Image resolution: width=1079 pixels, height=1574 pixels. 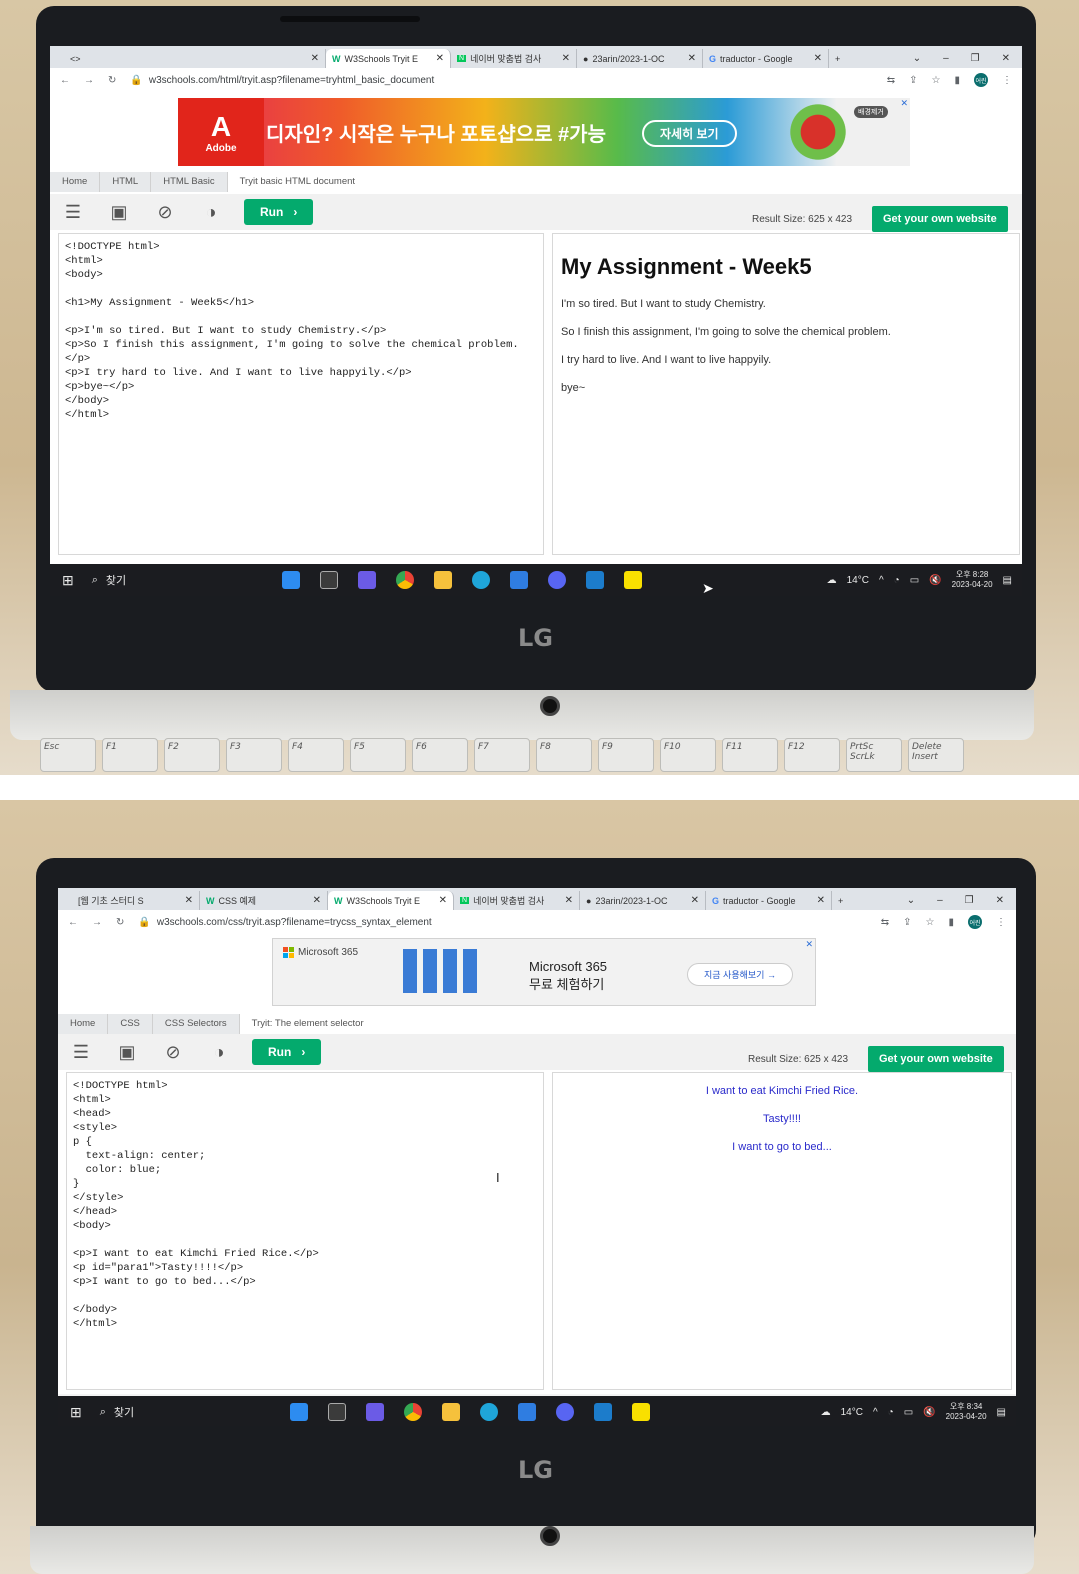 I want to click on sidepanel-icon: ▮, so click(x=951, y=922).